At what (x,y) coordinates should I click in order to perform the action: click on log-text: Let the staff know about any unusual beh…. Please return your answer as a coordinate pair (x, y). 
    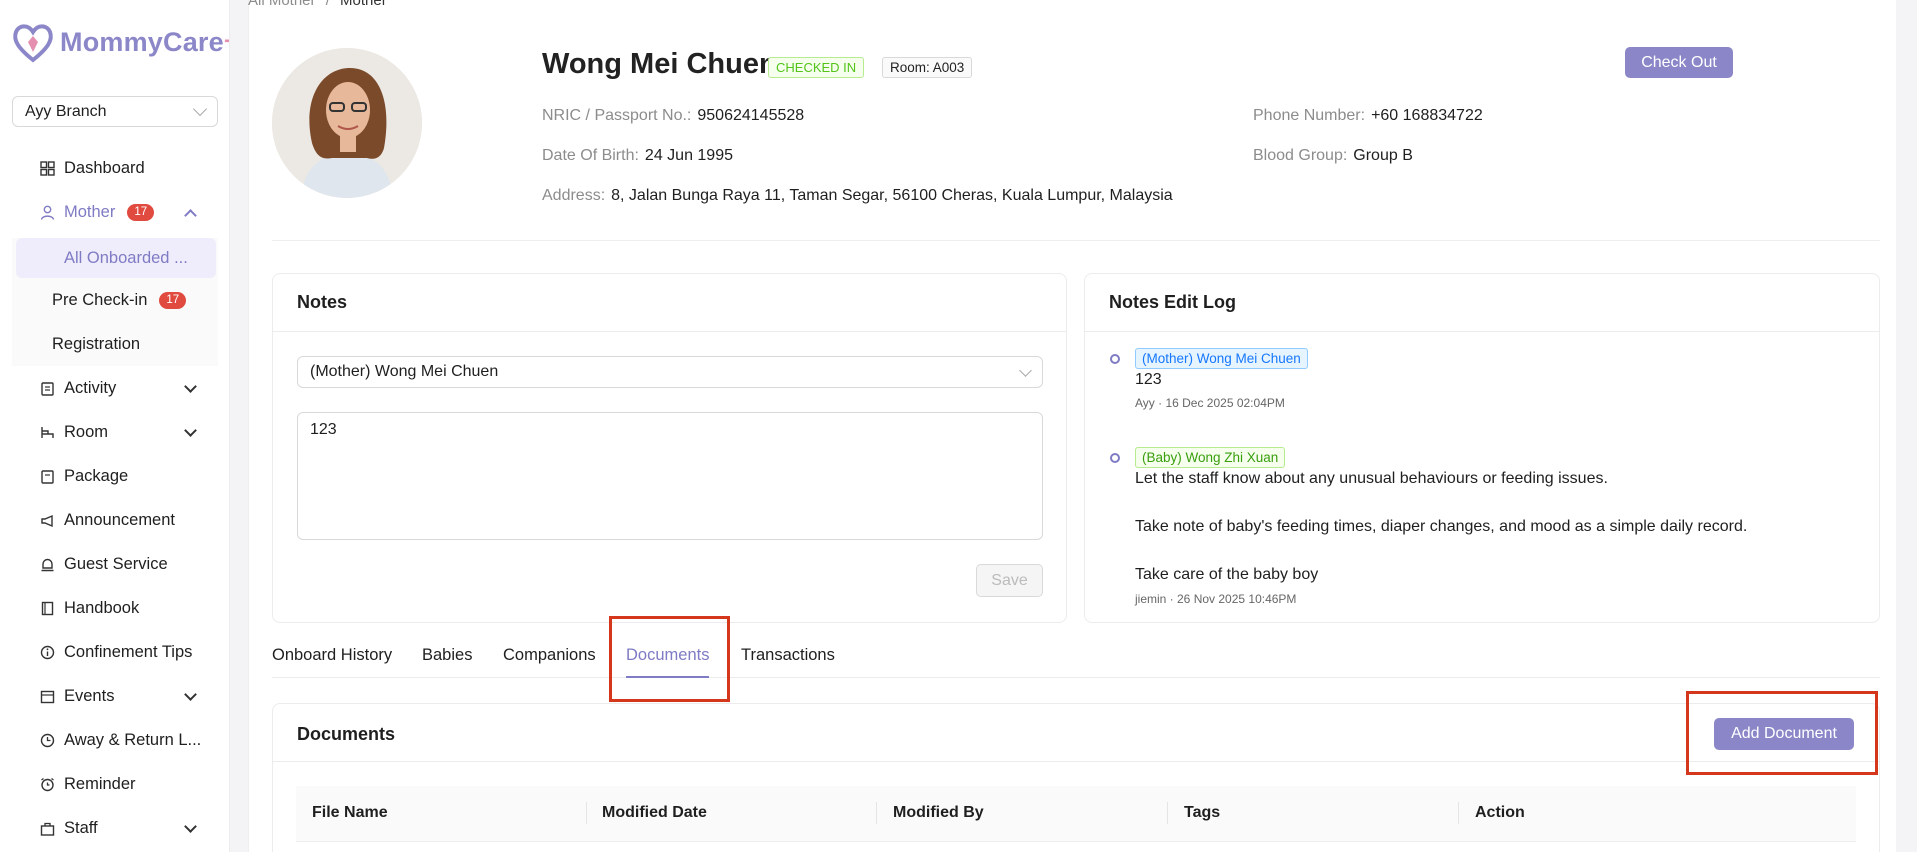
    Looking at the image, I should click on (1371, 478).